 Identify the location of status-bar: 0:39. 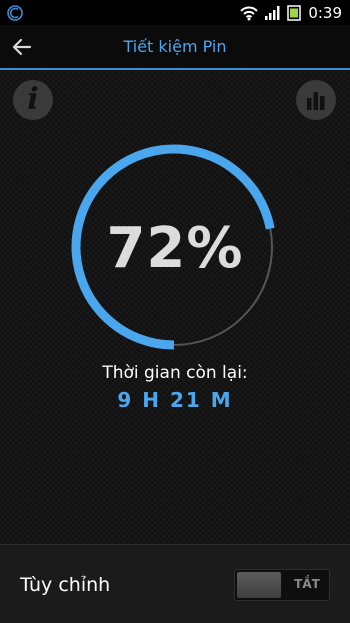
(175, 12).